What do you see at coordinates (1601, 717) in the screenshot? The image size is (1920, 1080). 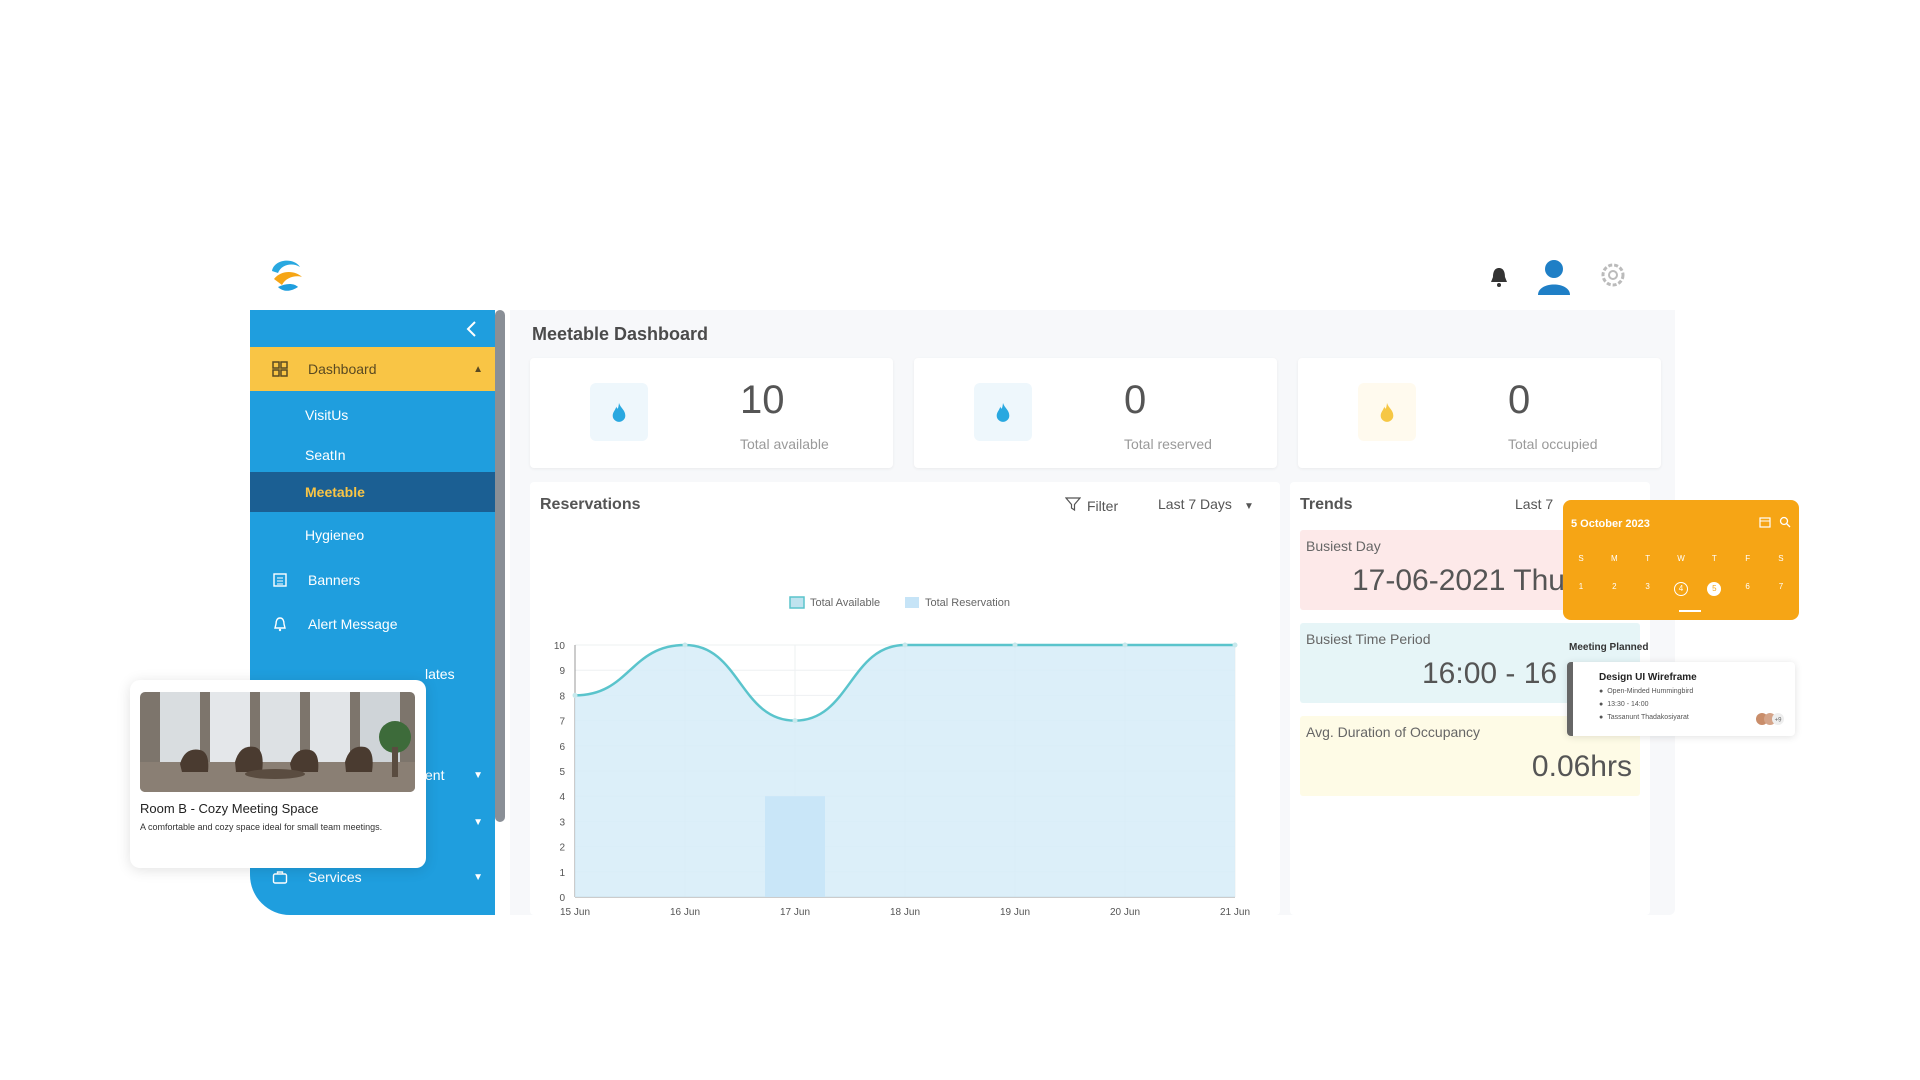 I see `person-icon: ●` at bounding box center [1601, 717].